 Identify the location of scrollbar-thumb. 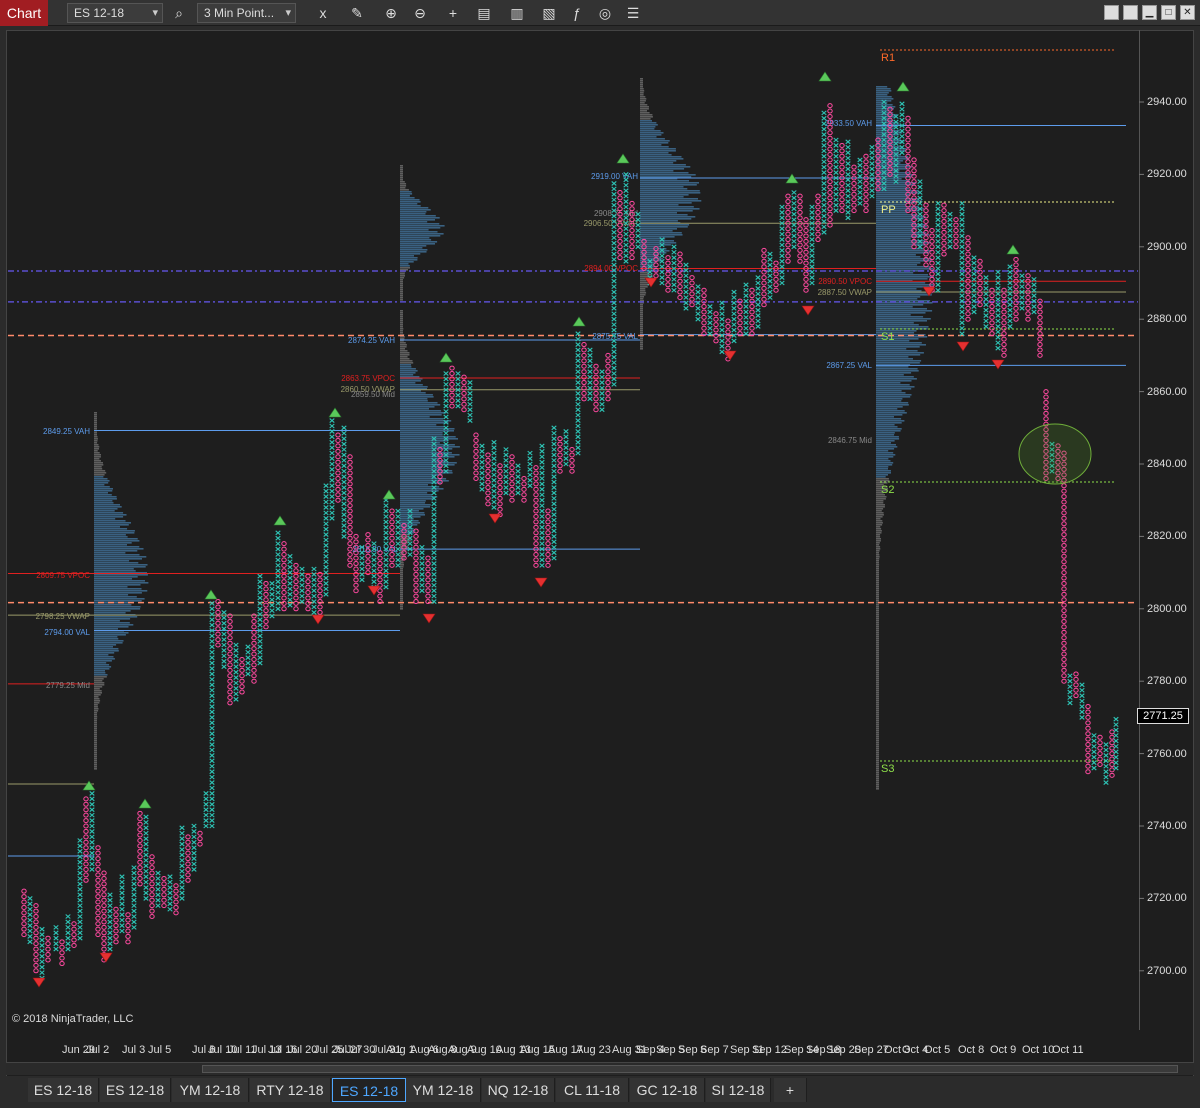
(690, 1069).